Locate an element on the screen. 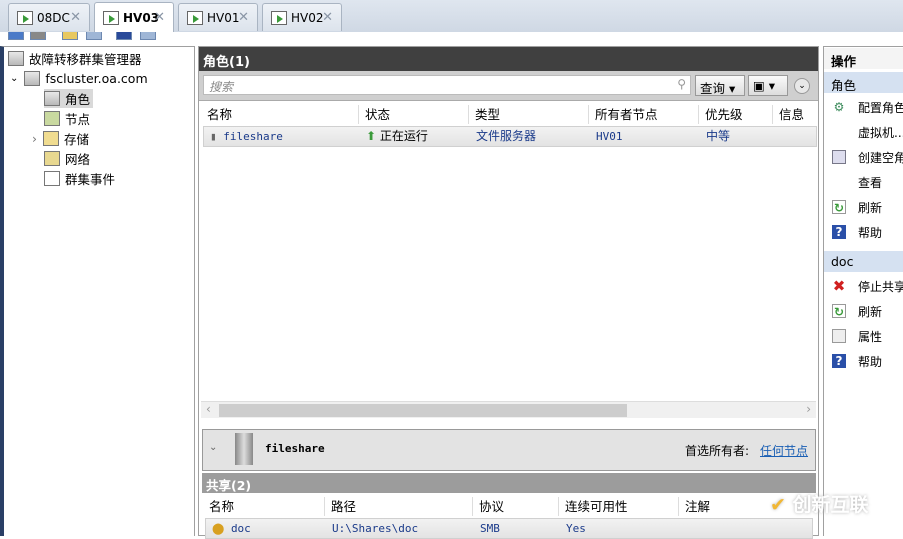 The height and width of the screenshot is (539, 903). action-create-empty-role: 创建空角色 is located at coordinates (863, 157).